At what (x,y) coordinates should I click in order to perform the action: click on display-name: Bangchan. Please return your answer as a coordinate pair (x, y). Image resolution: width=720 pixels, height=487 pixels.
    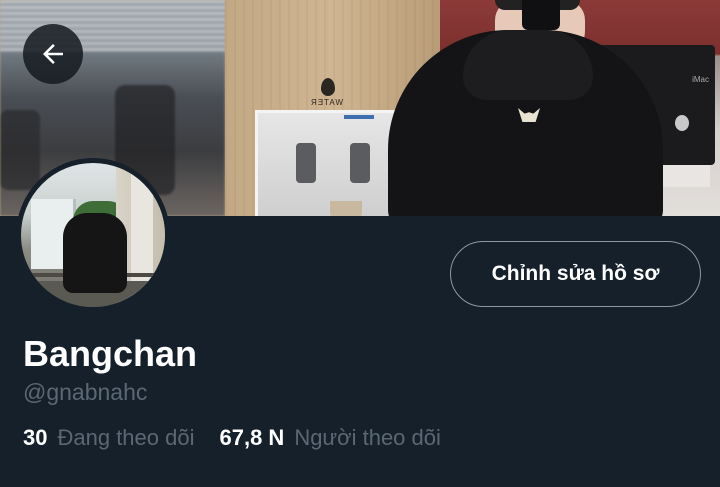
    Looking at the image, I should click on (110, 353).